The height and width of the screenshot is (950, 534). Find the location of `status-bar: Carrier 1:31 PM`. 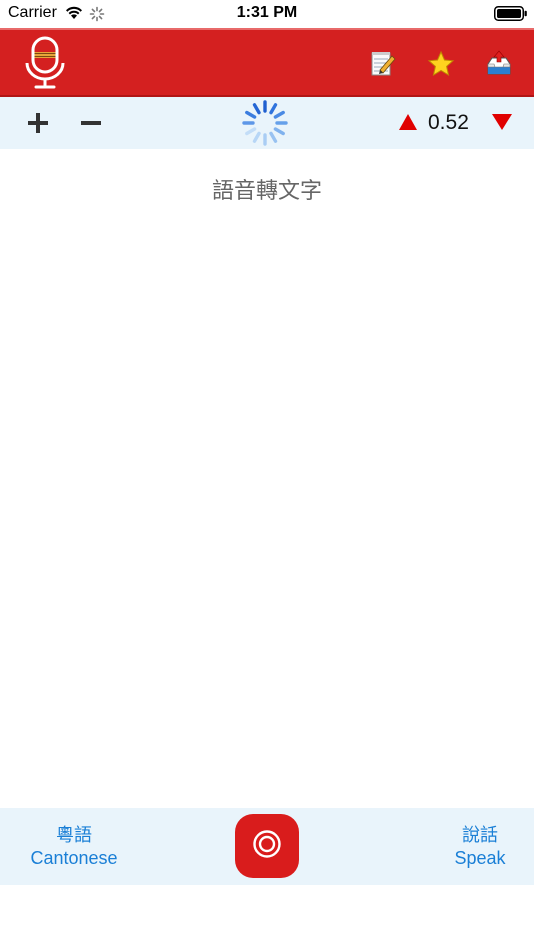

status-bar: Carrier 1:31 PM is located at coordinates (267, 14).